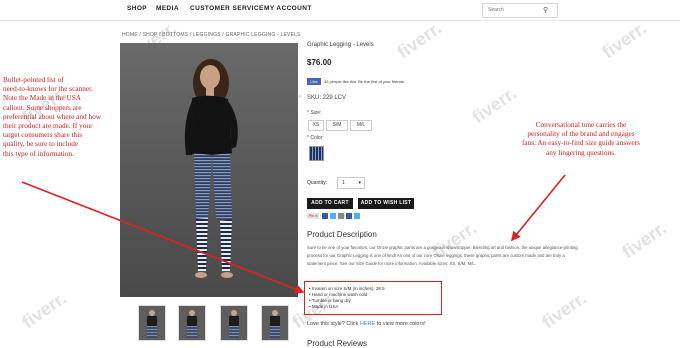 The image size is (680, 348). Describe the element at coordinates (538, 208) in the screenshot. I see `arrow-to-size-guide` at that location.